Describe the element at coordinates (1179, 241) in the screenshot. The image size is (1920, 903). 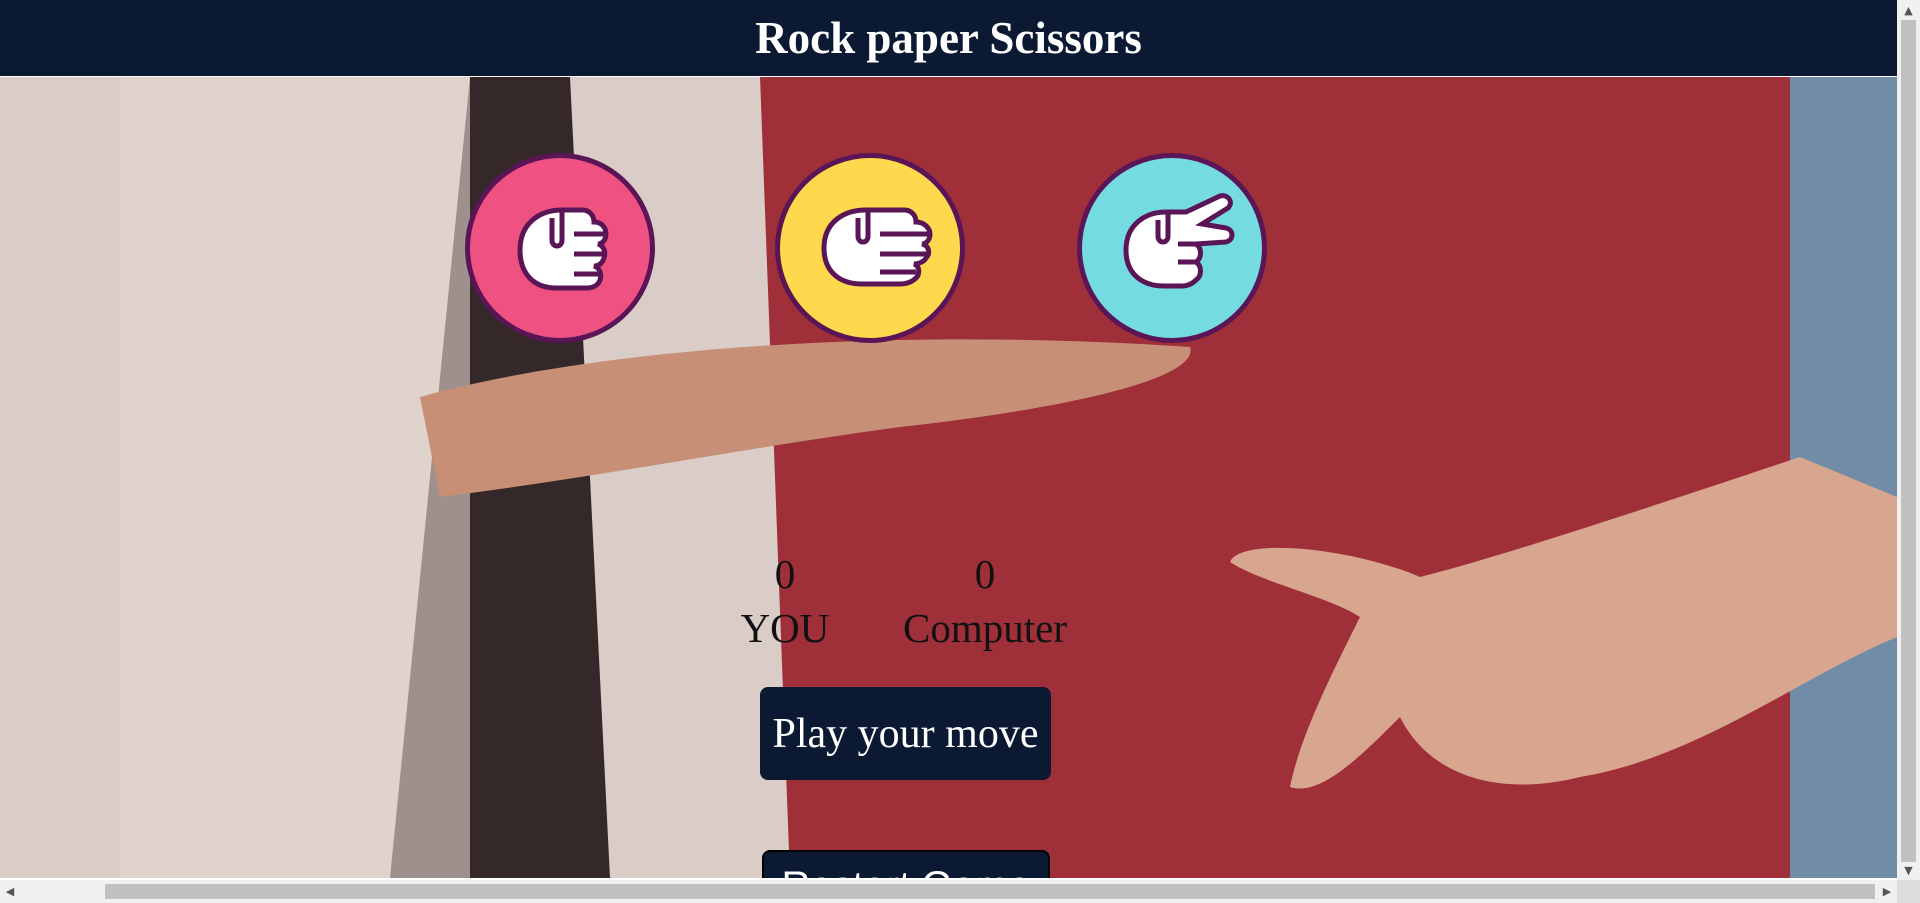
I see `scissors-hand-icon` at that location.